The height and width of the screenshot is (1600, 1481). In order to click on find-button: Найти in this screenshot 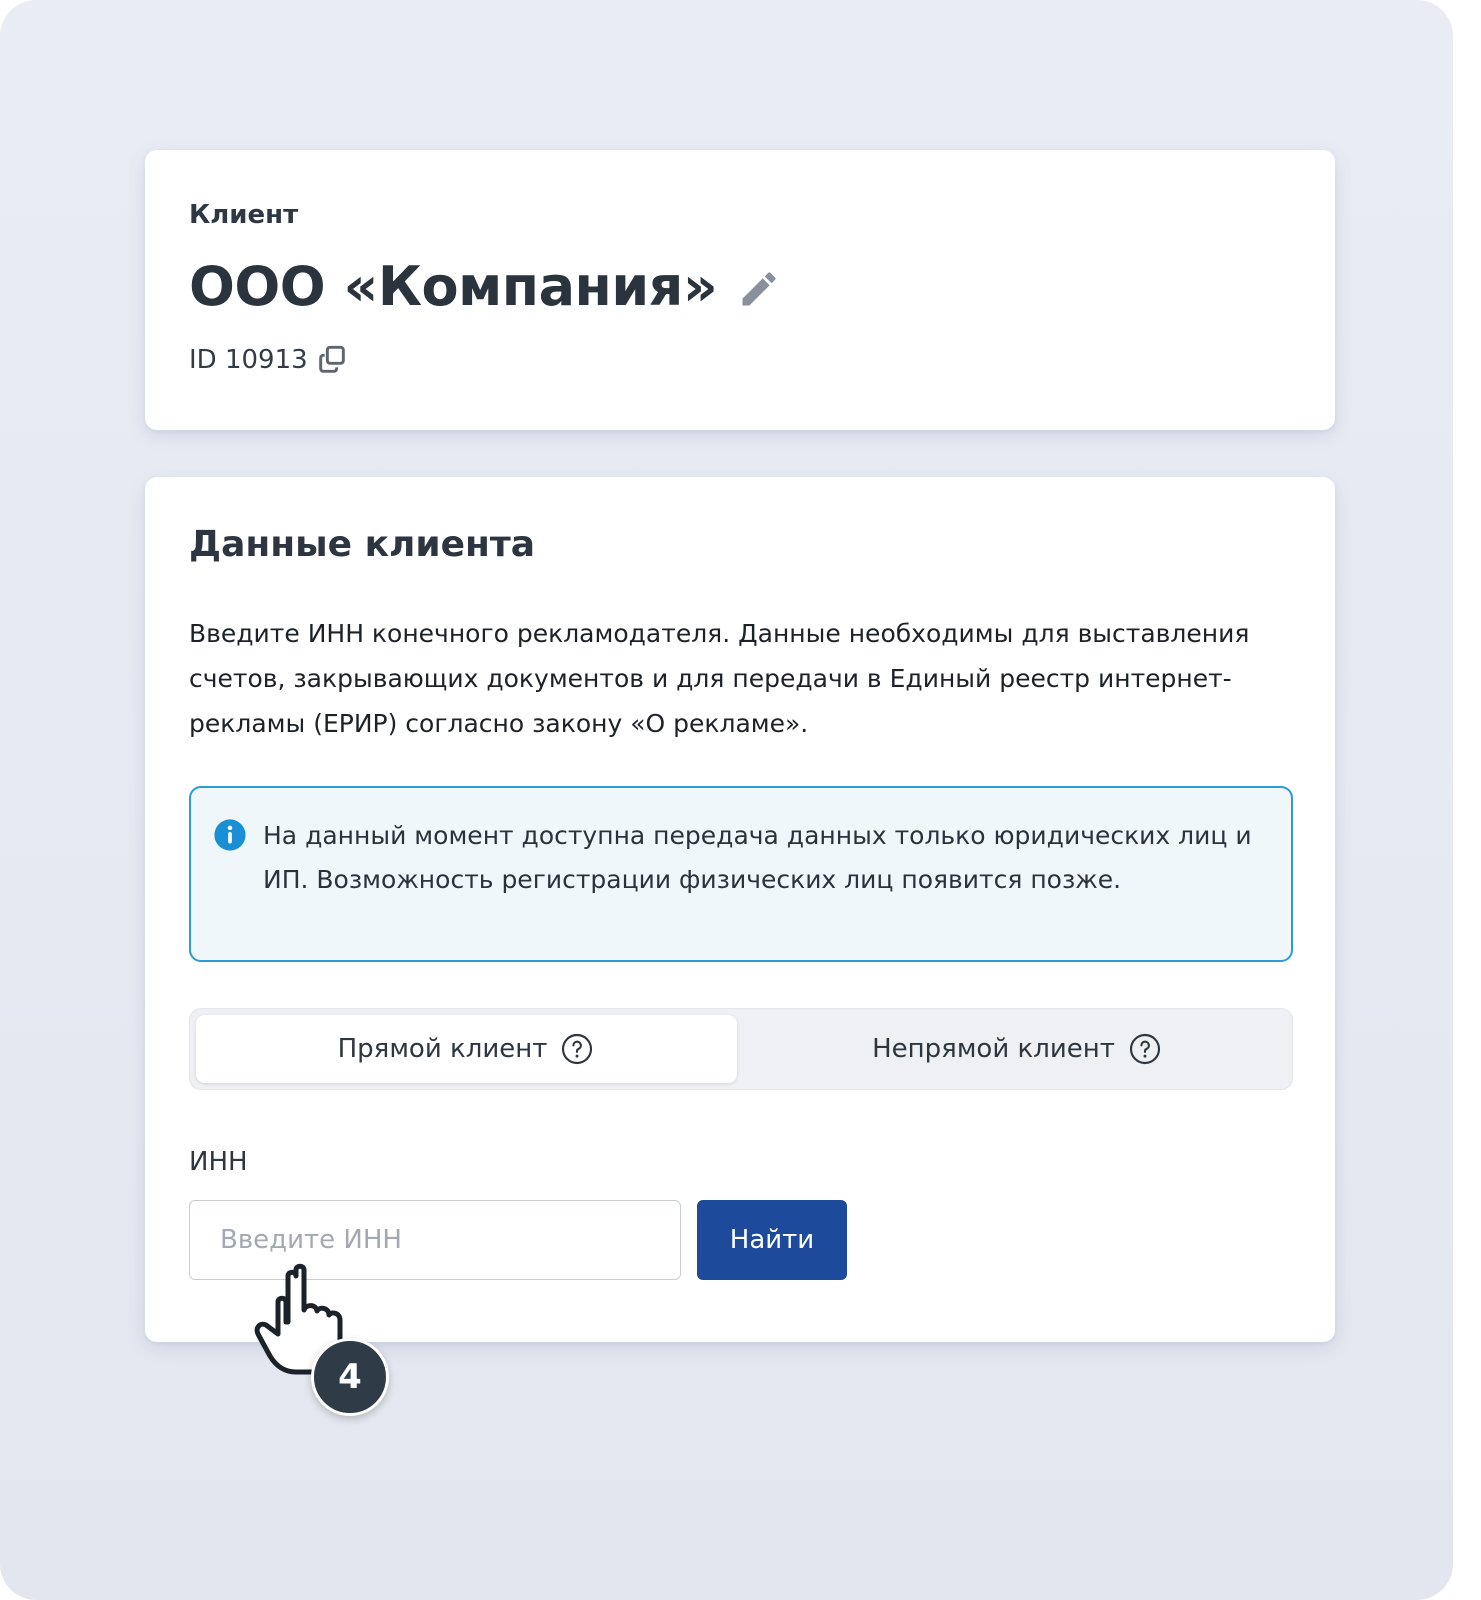, I will do `click(772, 1240)`.